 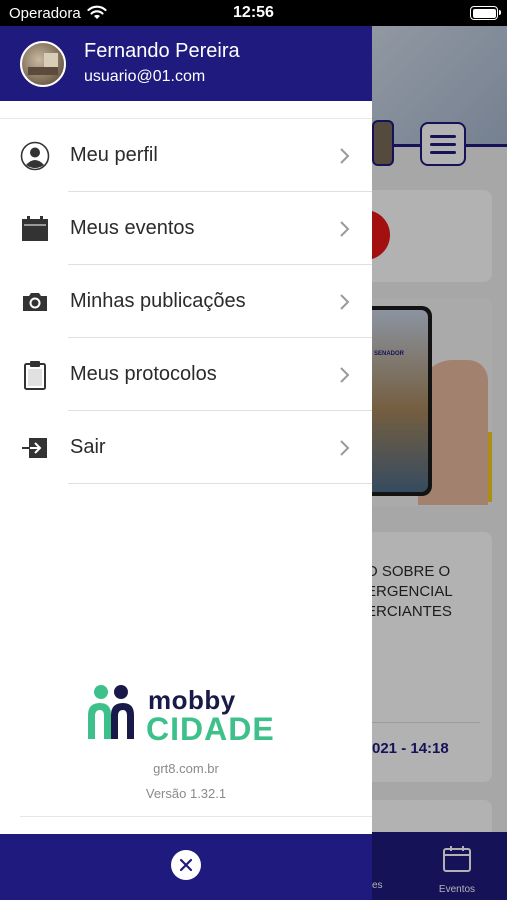 I want to click on menu-item-label: Meus protocolos, so click(x=143, y=374).